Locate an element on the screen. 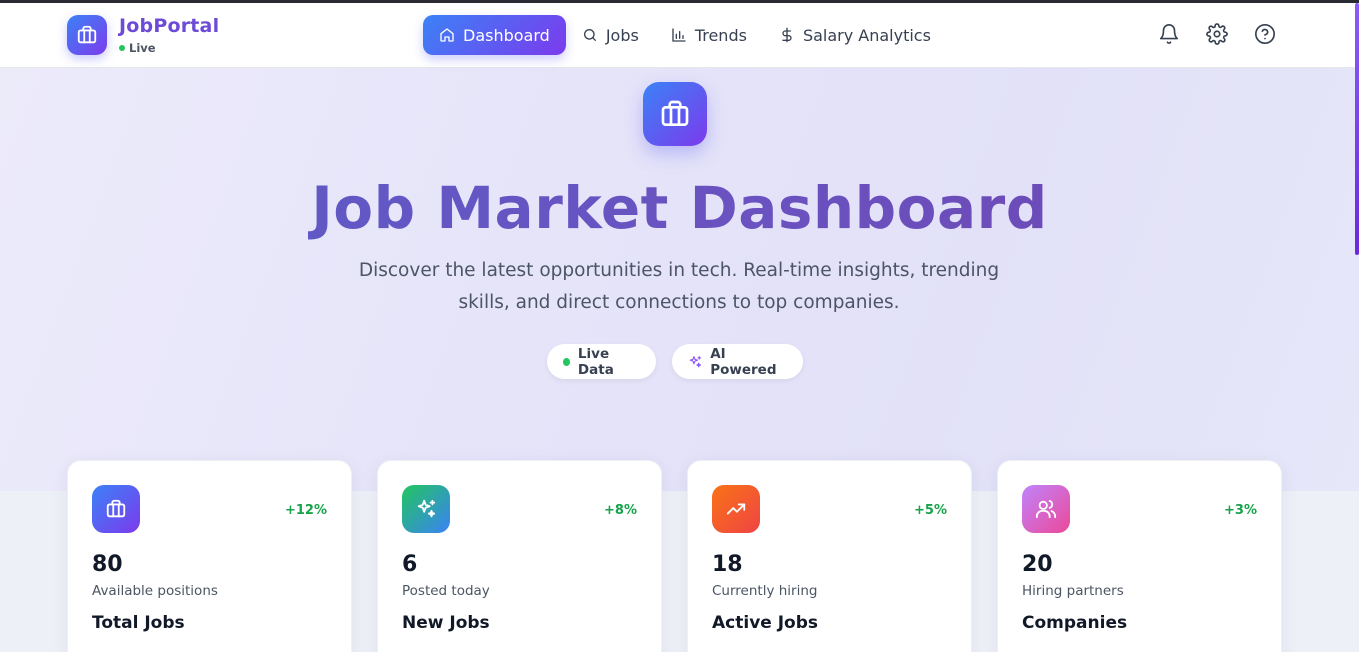 Image resolution: width=1359 pixels, height=652 pixels. users-icon is located at coordinates (1046, 509).